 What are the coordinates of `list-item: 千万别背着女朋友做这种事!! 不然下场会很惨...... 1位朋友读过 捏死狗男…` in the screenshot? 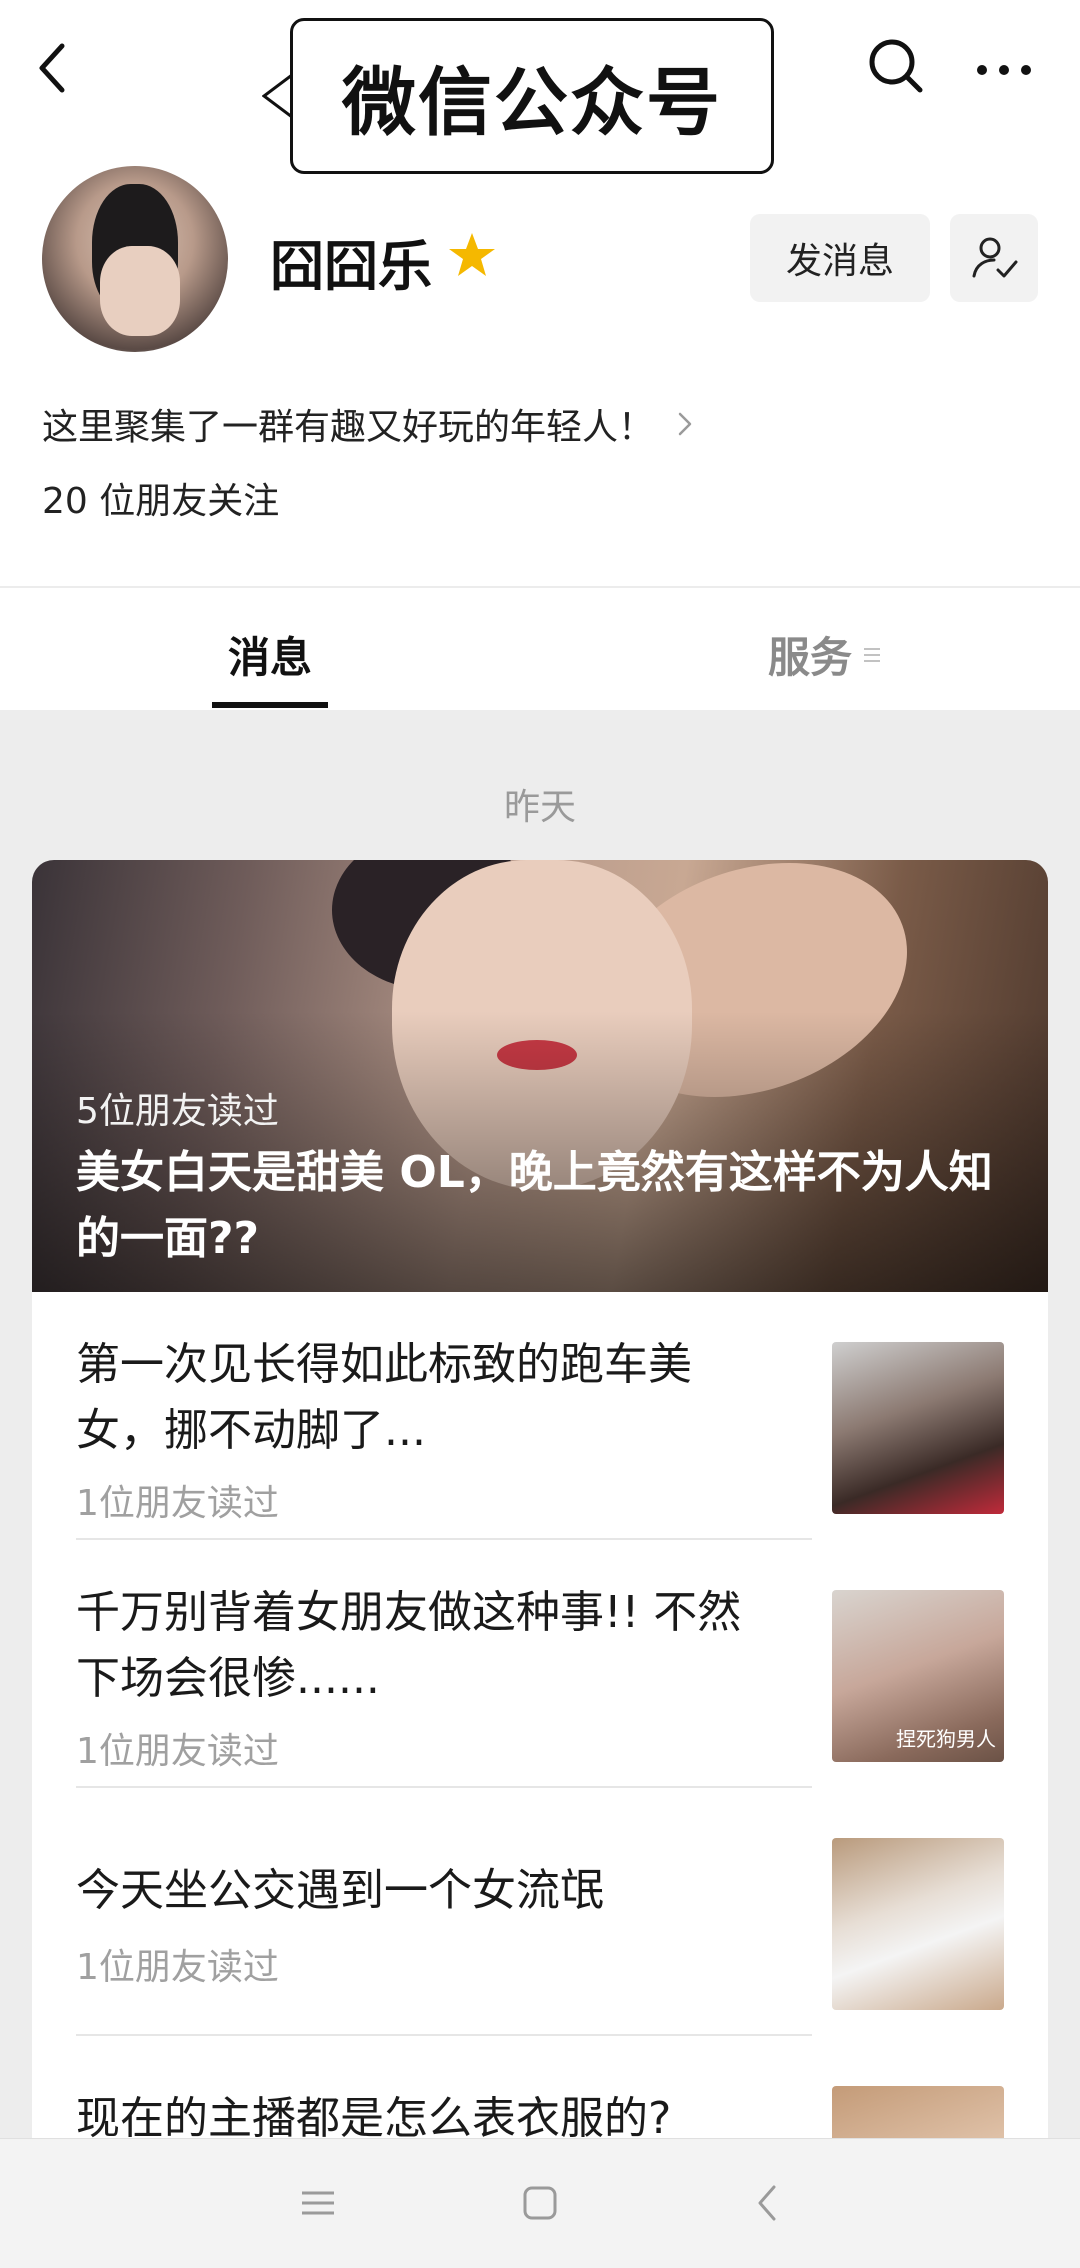 It's located at (540, 1664).